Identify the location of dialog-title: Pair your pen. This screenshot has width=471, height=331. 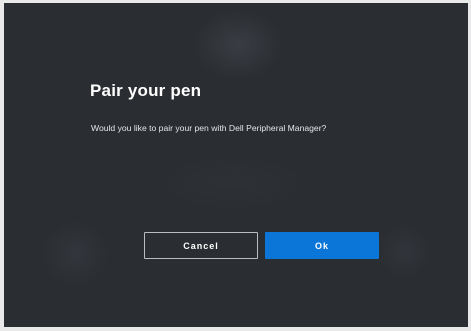
(146, 90).